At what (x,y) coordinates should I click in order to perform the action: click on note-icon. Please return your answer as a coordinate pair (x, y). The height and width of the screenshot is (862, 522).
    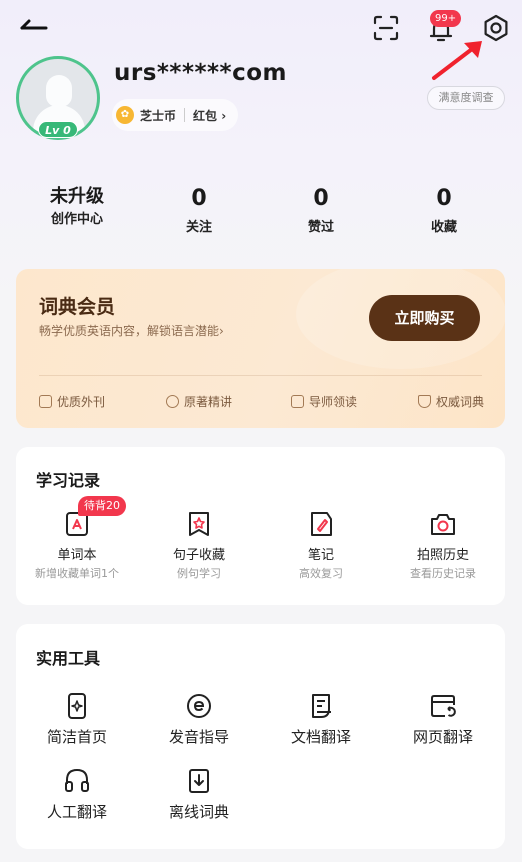
    Looking at the image, I should click on (321, 524).